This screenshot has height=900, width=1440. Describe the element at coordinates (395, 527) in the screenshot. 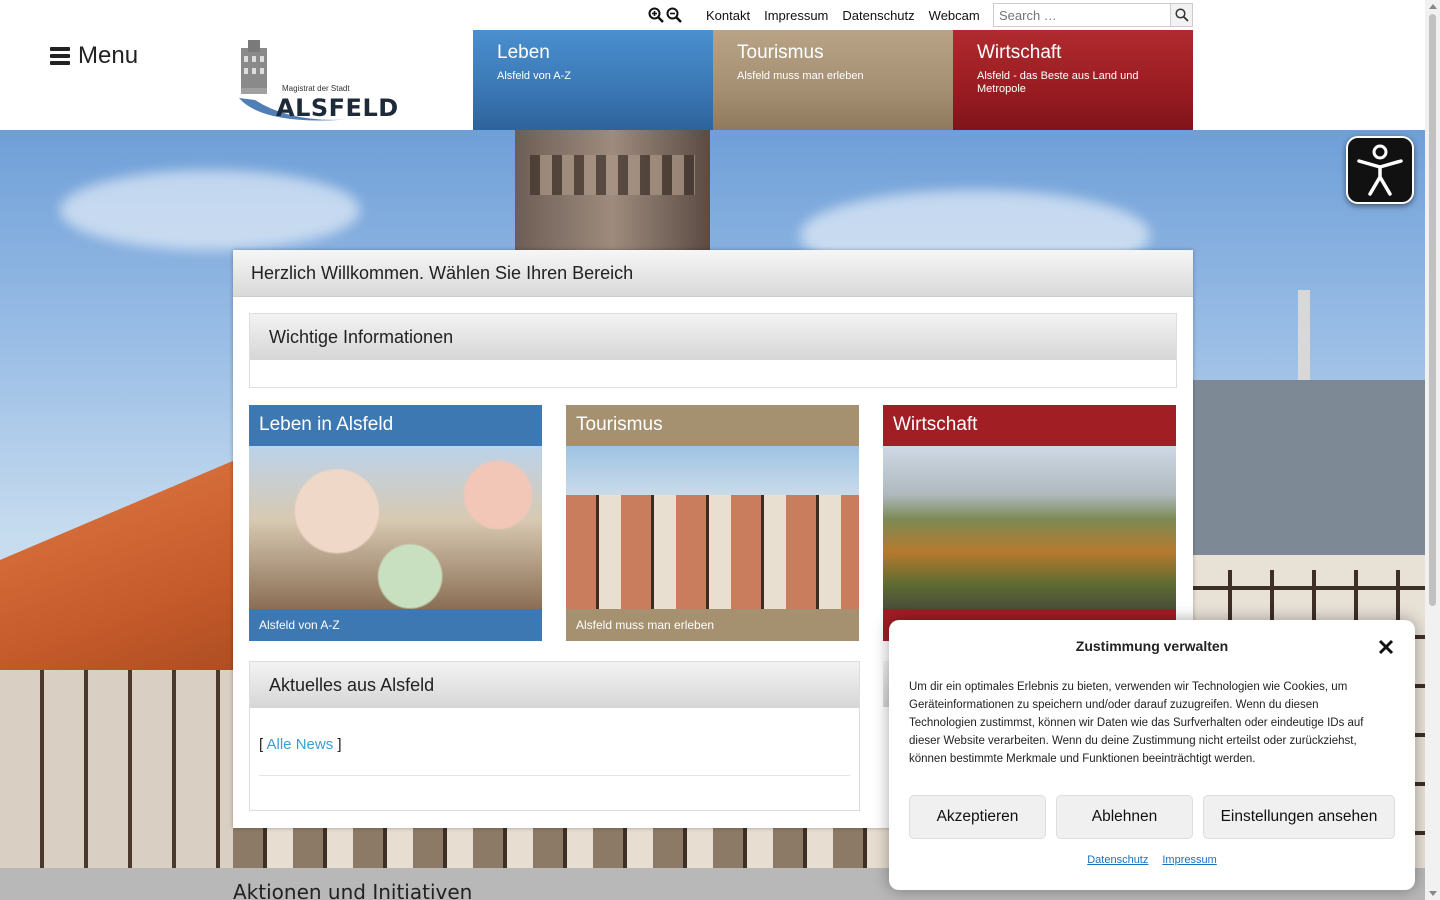

I see `card-image-leben` at that location.